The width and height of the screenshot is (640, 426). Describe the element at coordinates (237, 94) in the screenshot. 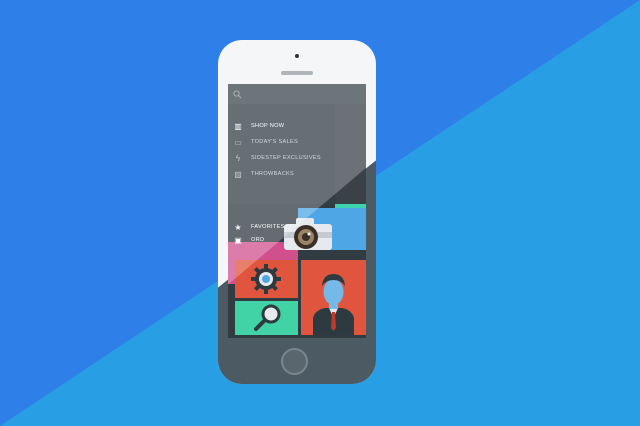

I see `search-icon` at that location.